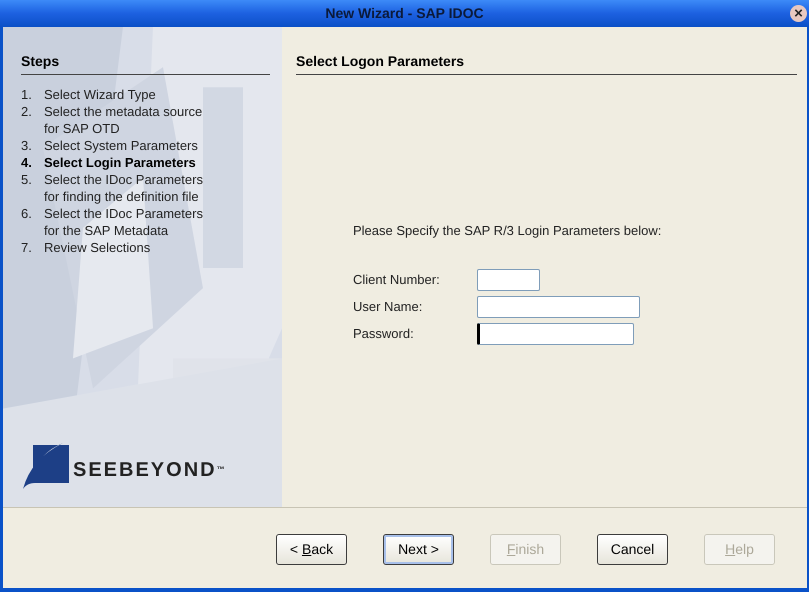 The width and height of the screenshot is (809, 592). I want to click on logo-text: SEEBEYOND$^{™}$, so click(150, 470).